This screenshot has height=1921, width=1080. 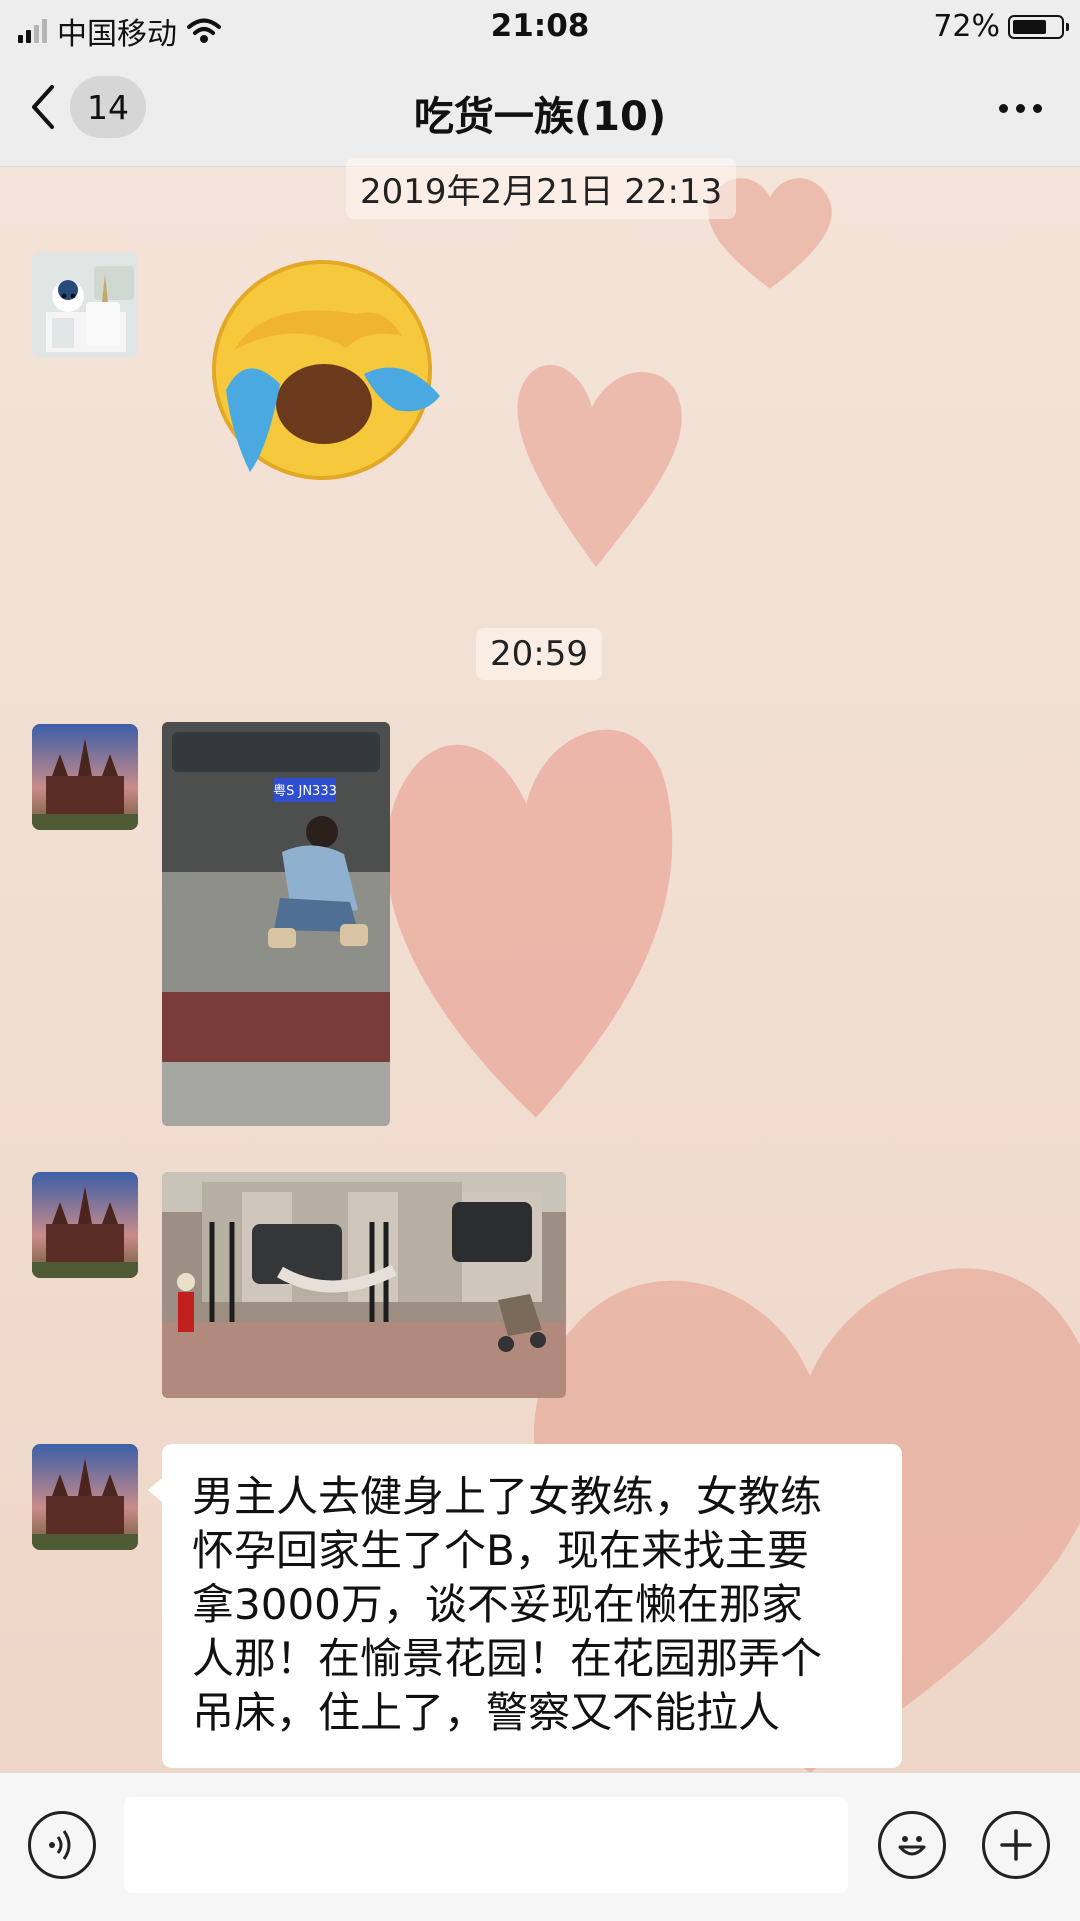 I want to click on emoji-button, so click(x=912, y=1845).